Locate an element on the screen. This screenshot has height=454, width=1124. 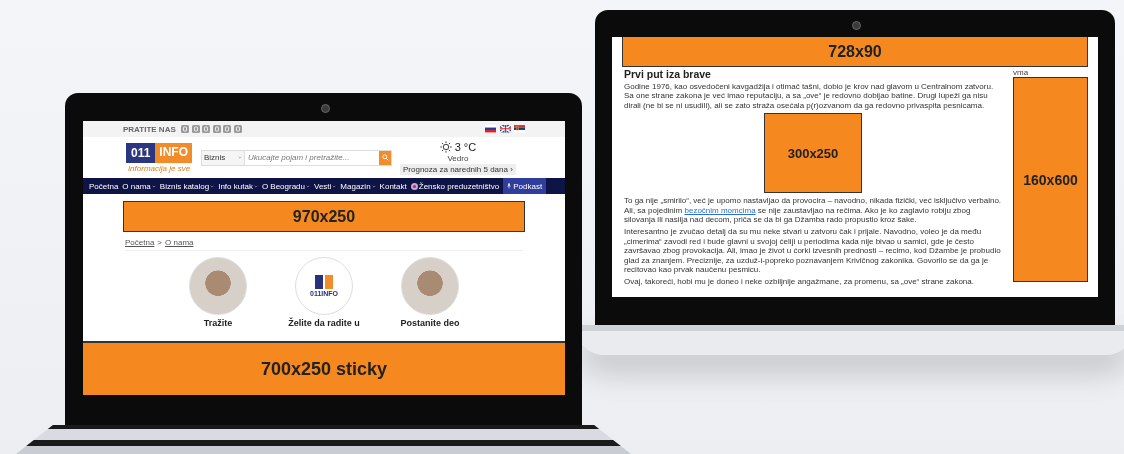
ad-slot-banner: 300x250 is located at coordinates (813, 153).